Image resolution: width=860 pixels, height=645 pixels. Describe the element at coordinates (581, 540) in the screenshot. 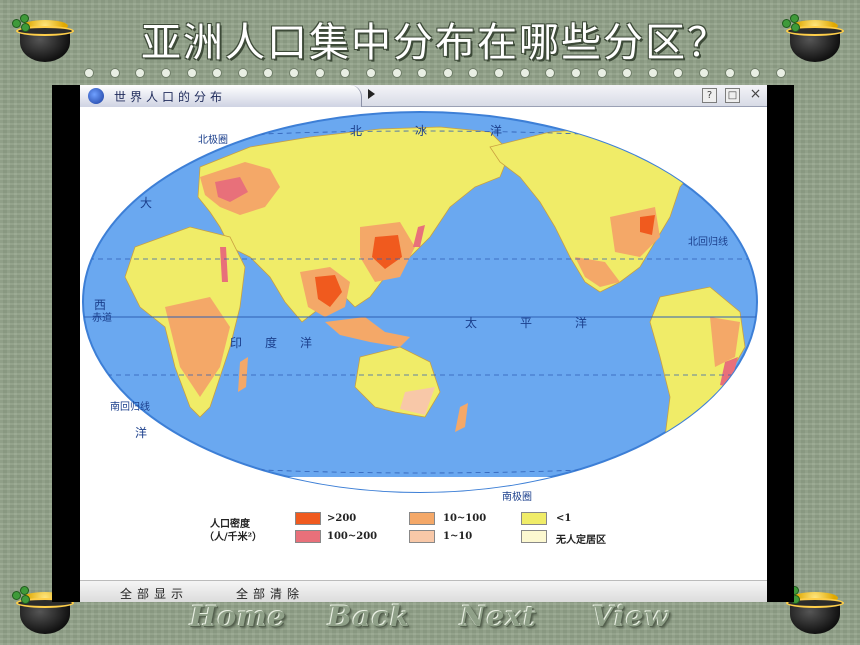

I see `legend-label: 无人定居区` at that location.